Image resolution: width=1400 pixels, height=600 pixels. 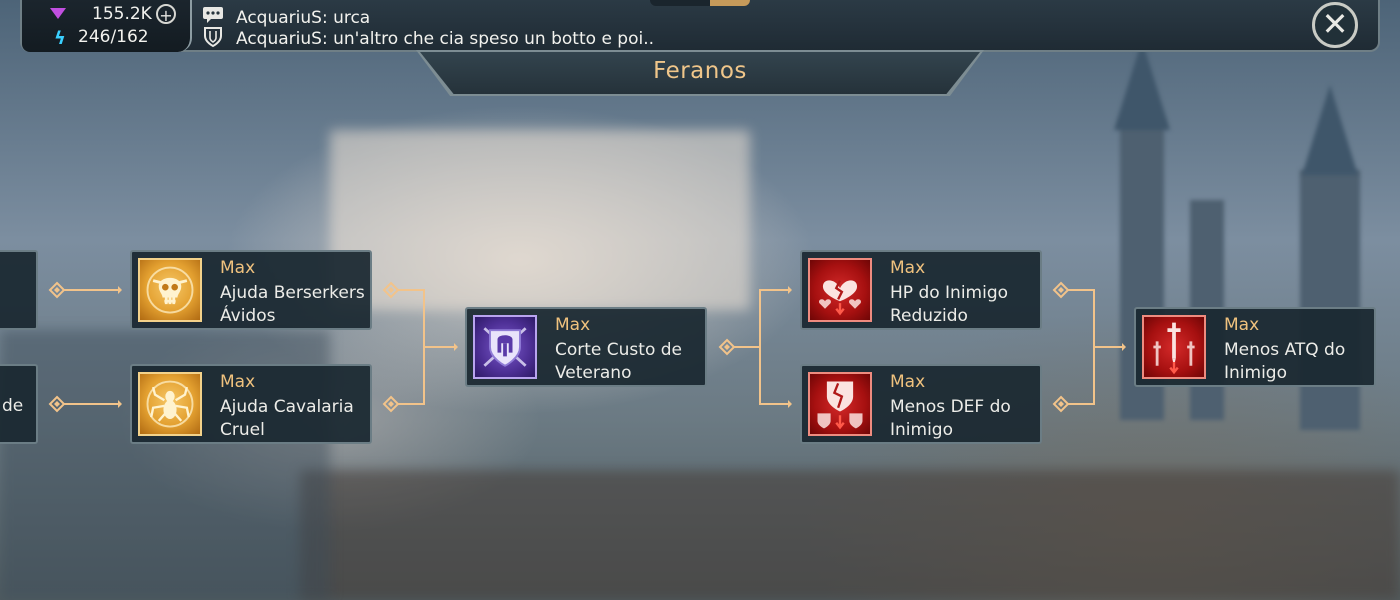 What do you see at coordinates (13, 406) in the screenshot?
I see `skill-name: de` at bounding box center [13, 406].